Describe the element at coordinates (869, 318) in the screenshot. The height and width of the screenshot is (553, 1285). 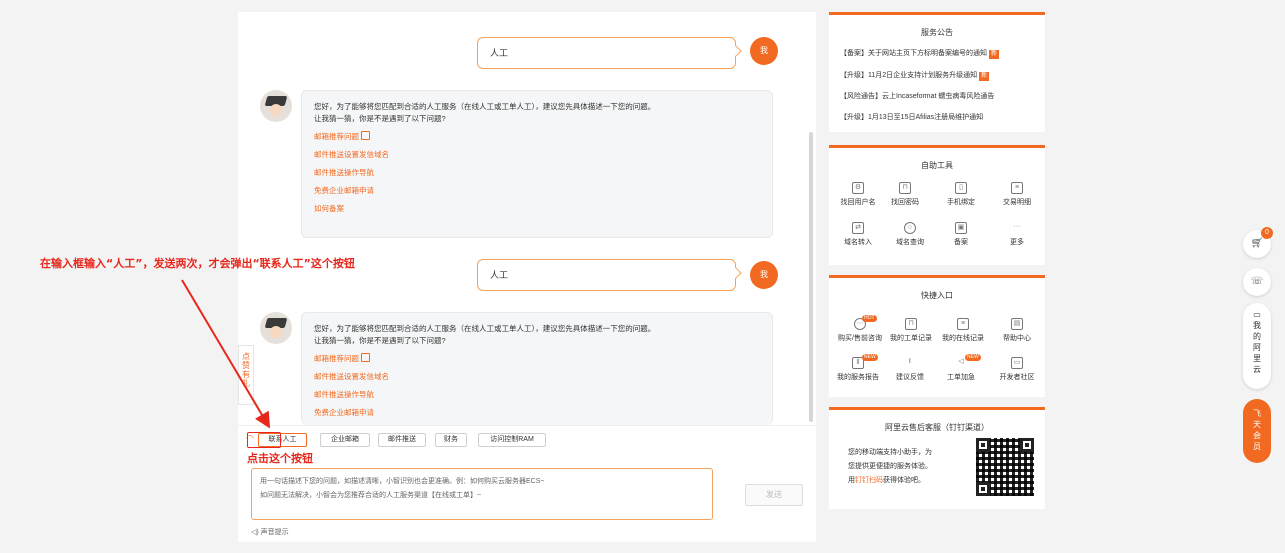
I see `hot-badge: HOT` at that location.